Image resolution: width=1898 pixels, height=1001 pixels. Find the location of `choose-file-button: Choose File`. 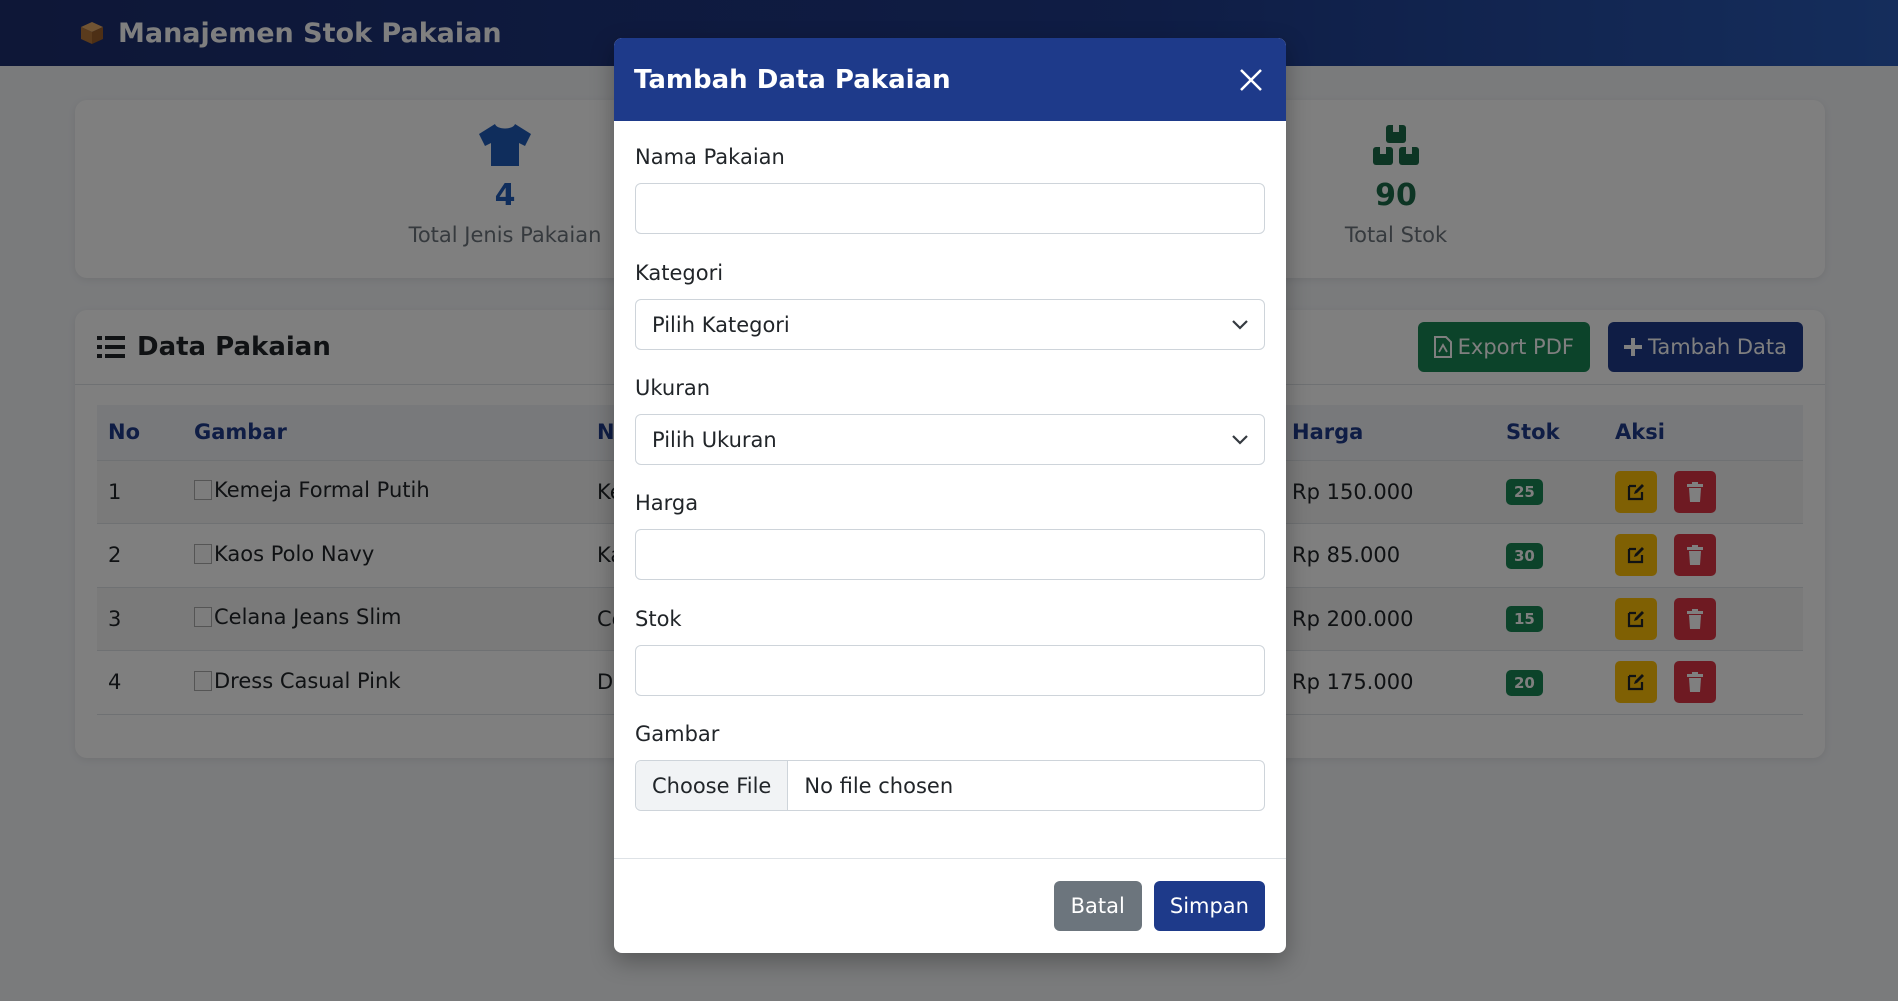

choose-file-button: Choose File is located at coordinates (712, 785).